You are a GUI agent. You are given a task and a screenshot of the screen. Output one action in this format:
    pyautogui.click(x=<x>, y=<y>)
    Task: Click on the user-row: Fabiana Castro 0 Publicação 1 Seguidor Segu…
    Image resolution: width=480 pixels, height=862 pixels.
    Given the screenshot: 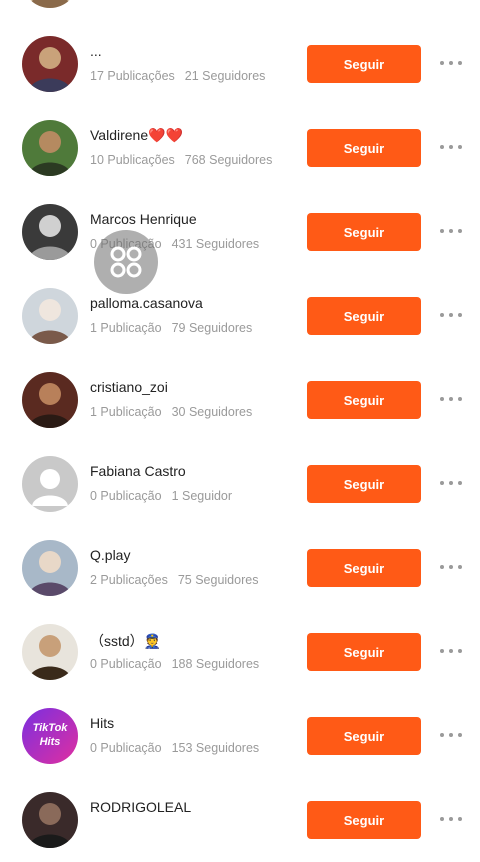 What is the action you would take?
    pyautogui.click(x=240, y=484)
    